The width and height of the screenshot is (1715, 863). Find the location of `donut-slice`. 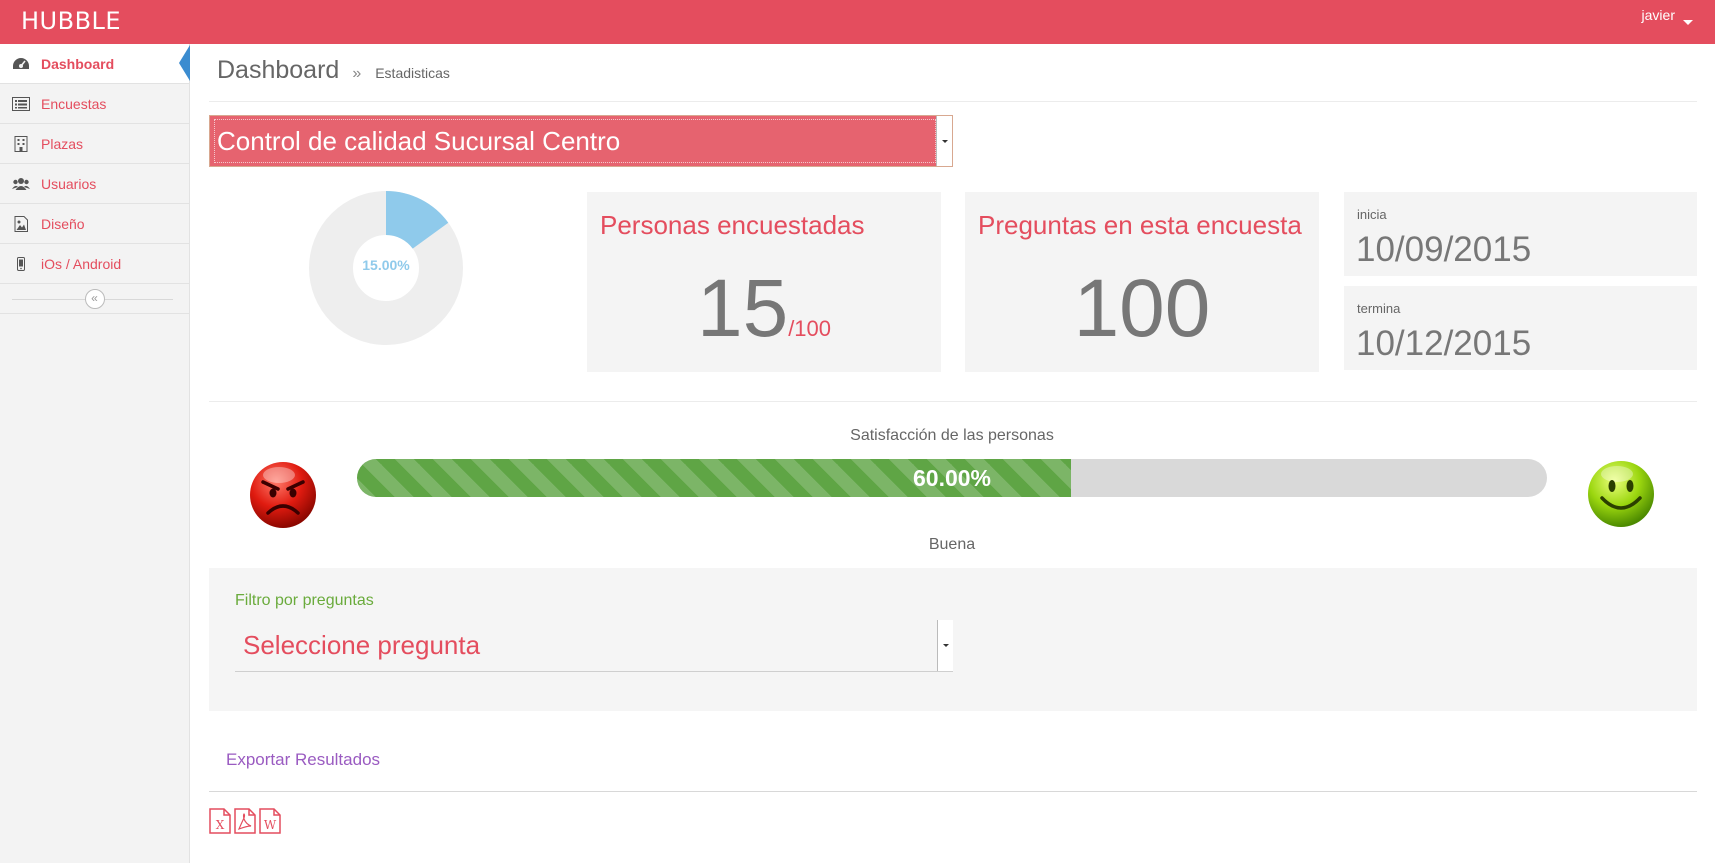

donut-slice is located at coordinates (416, 220).